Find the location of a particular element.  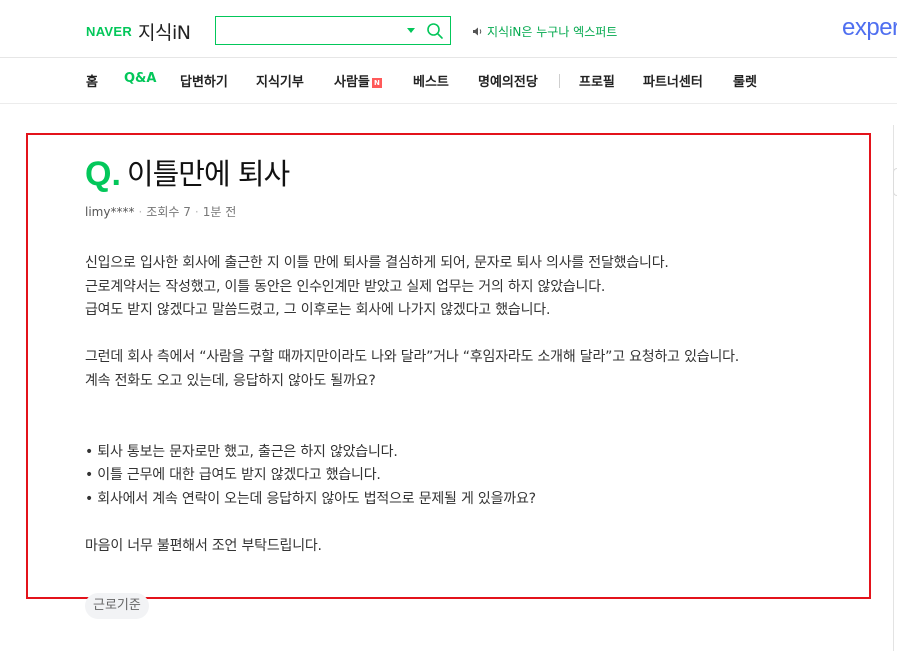

nav-donate: 지식기부 is located at coordinates (280, 80).